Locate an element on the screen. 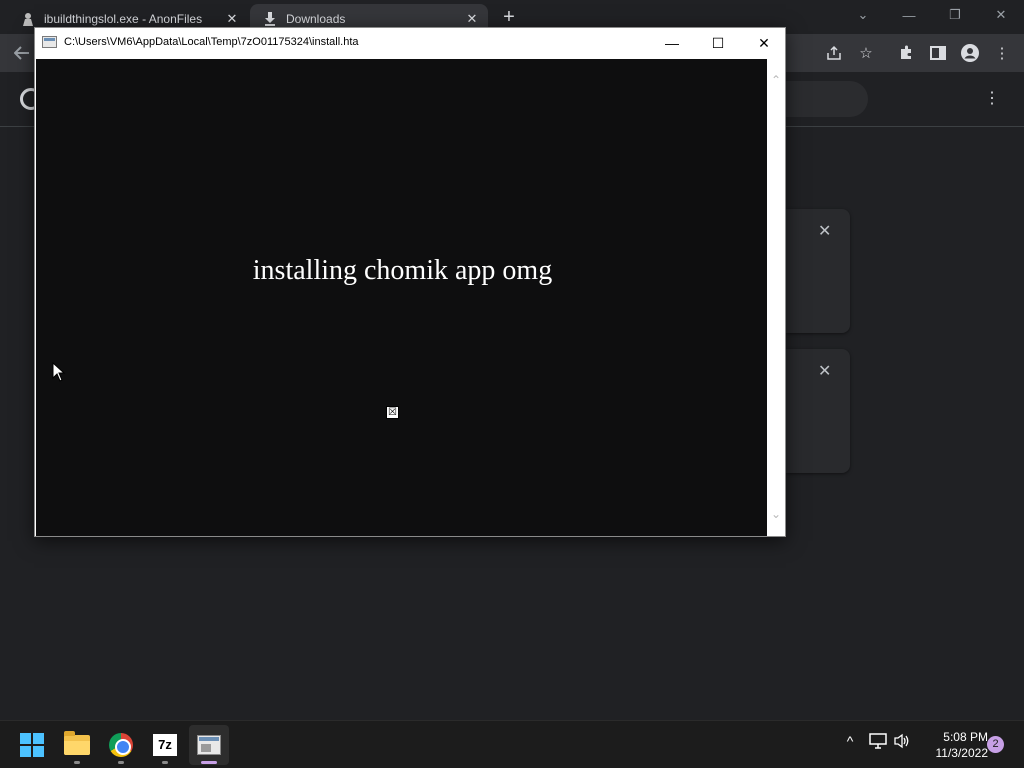  windows-logo-icon is located at coordinates (32, 745).